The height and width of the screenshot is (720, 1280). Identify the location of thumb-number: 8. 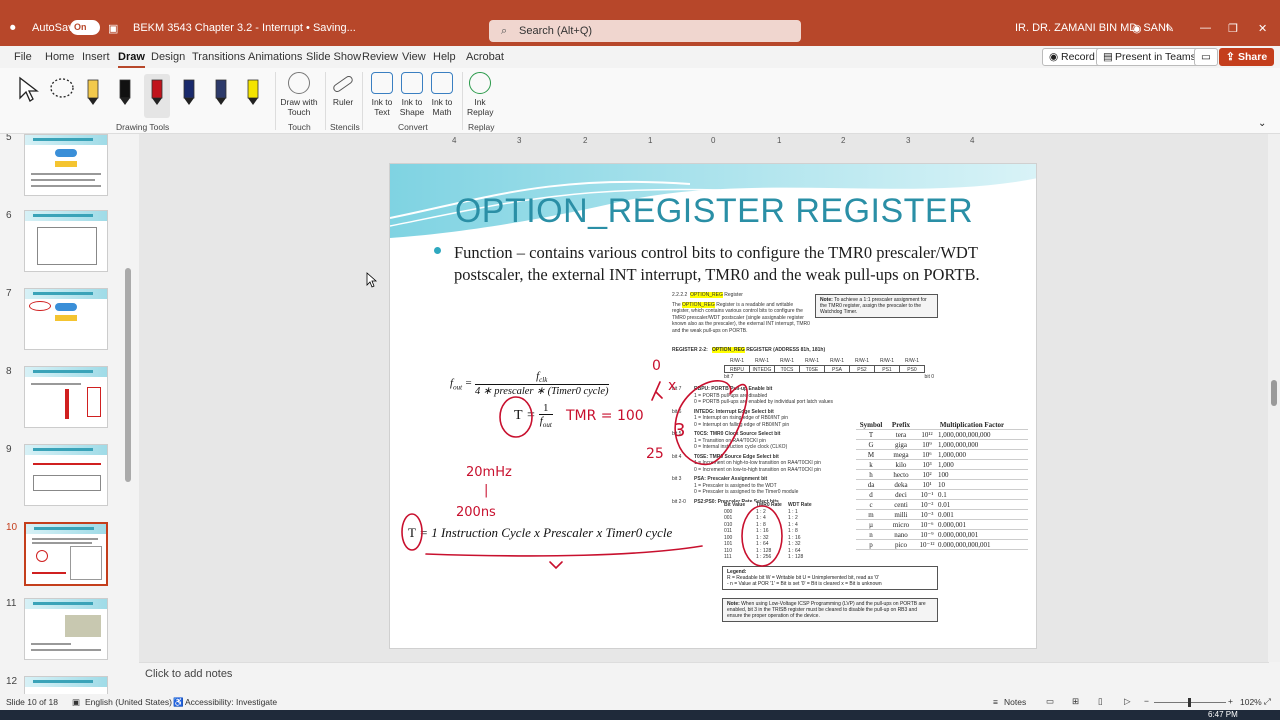
(9, 371).